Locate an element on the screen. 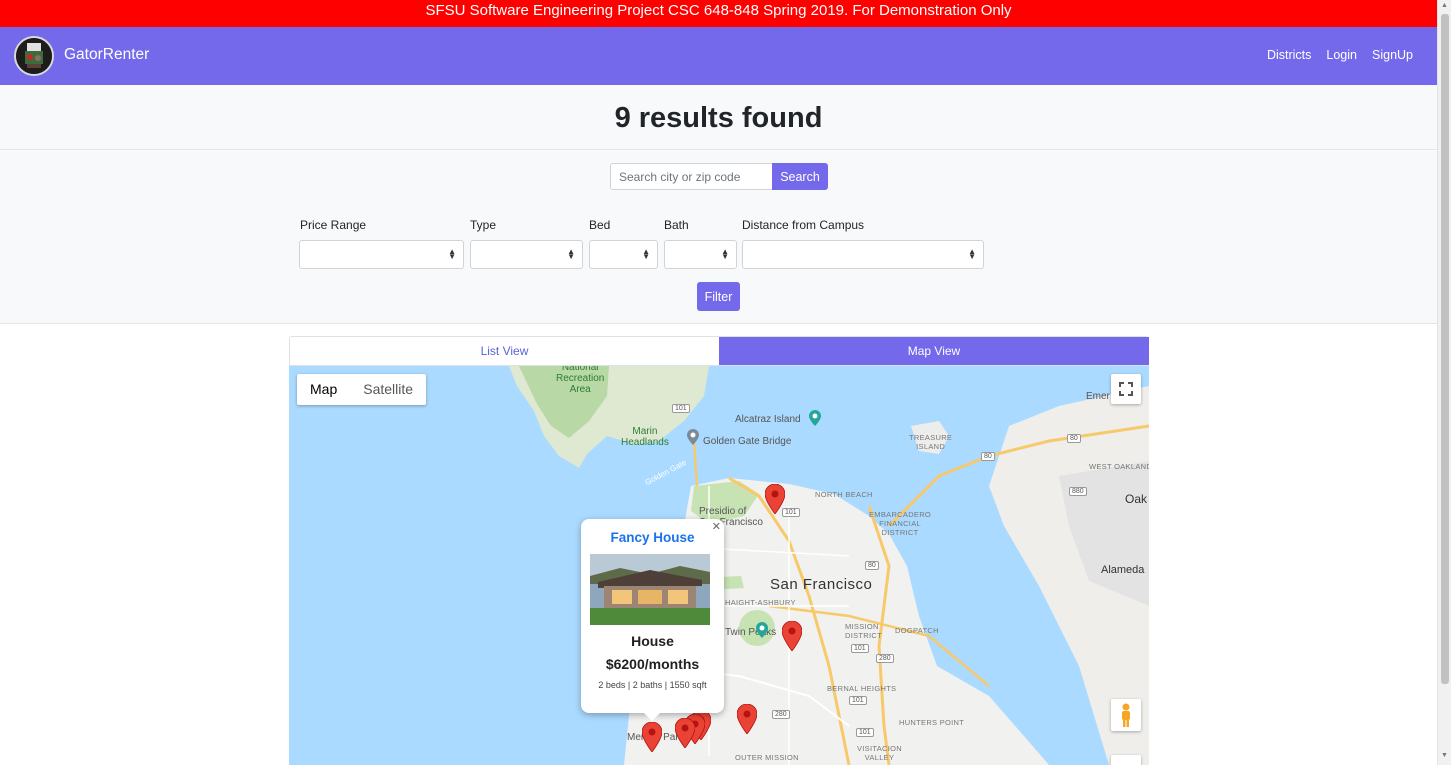 This screenshot has height=765, width=1451. gator-logo-icon is located at coordinates (34, 56).